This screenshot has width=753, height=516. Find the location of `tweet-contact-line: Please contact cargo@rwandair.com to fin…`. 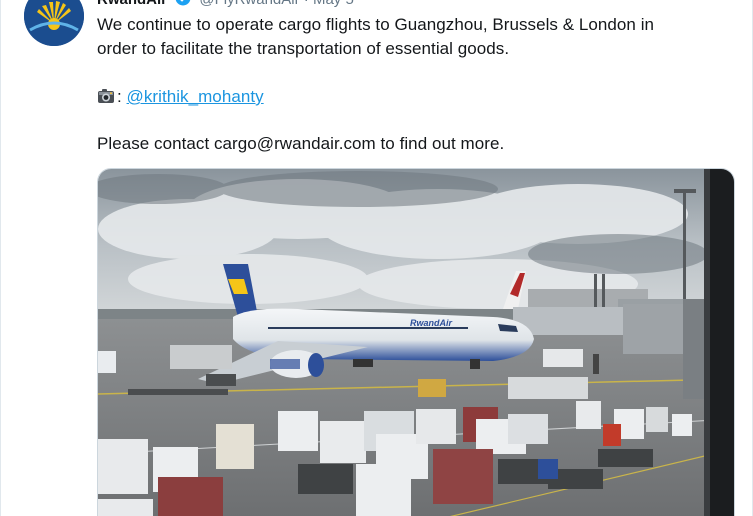

tweet-contact-line: Please contact cargo@rwandair.com to fin… is located at coordinates (301, 143).